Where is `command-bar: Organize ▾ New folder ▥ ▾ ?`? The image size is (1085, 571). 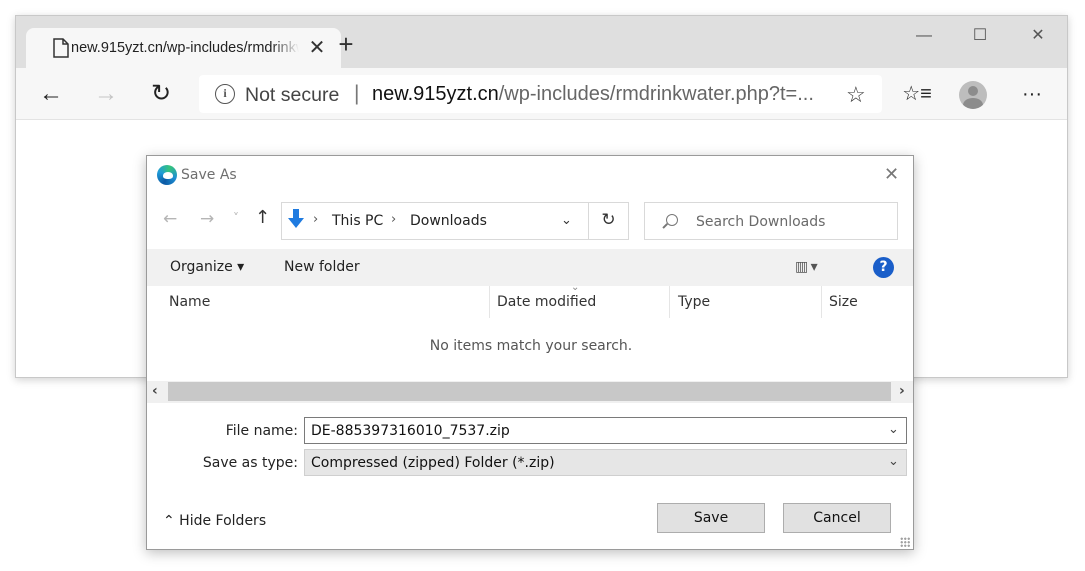 command-bar: Organize ▾ New folder ▥ ▾ ? is located at coordinates (530, 267).